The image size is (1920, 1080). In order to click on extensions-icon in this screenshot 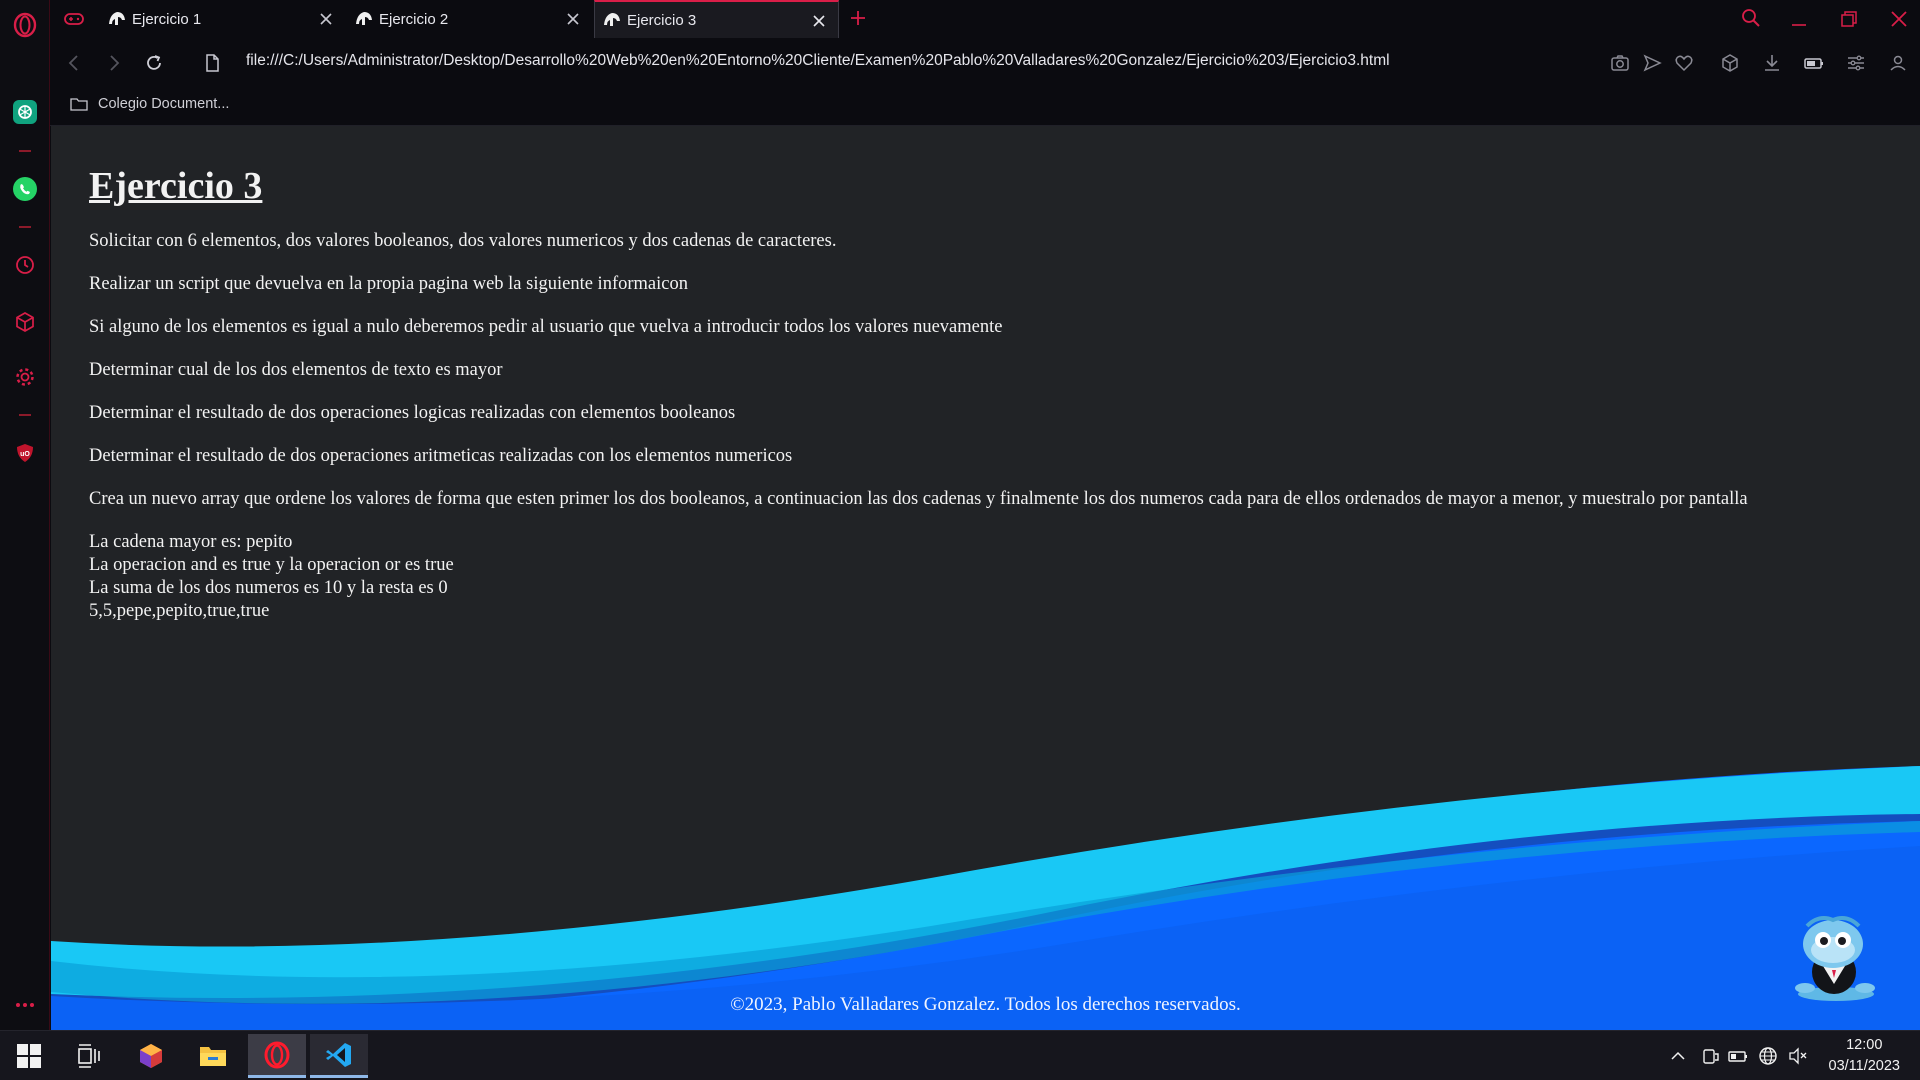, I will do `click(1730, 63)`.